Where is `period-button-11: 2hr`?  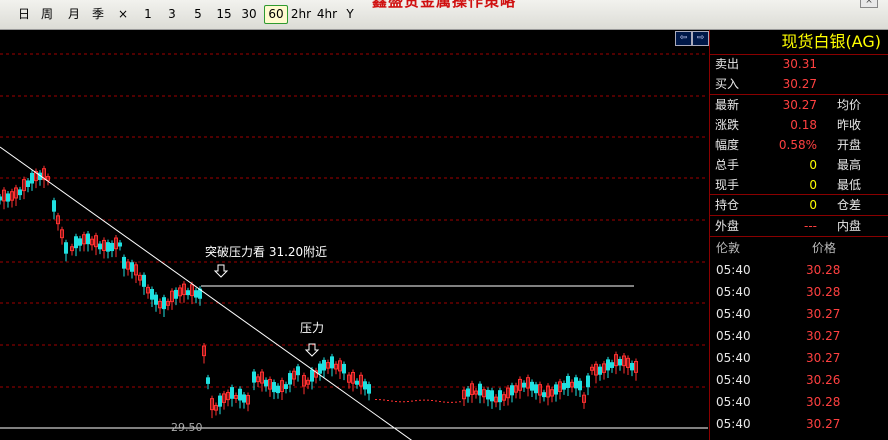
period-button-11: 2hr is located at coordinates (301, 14).